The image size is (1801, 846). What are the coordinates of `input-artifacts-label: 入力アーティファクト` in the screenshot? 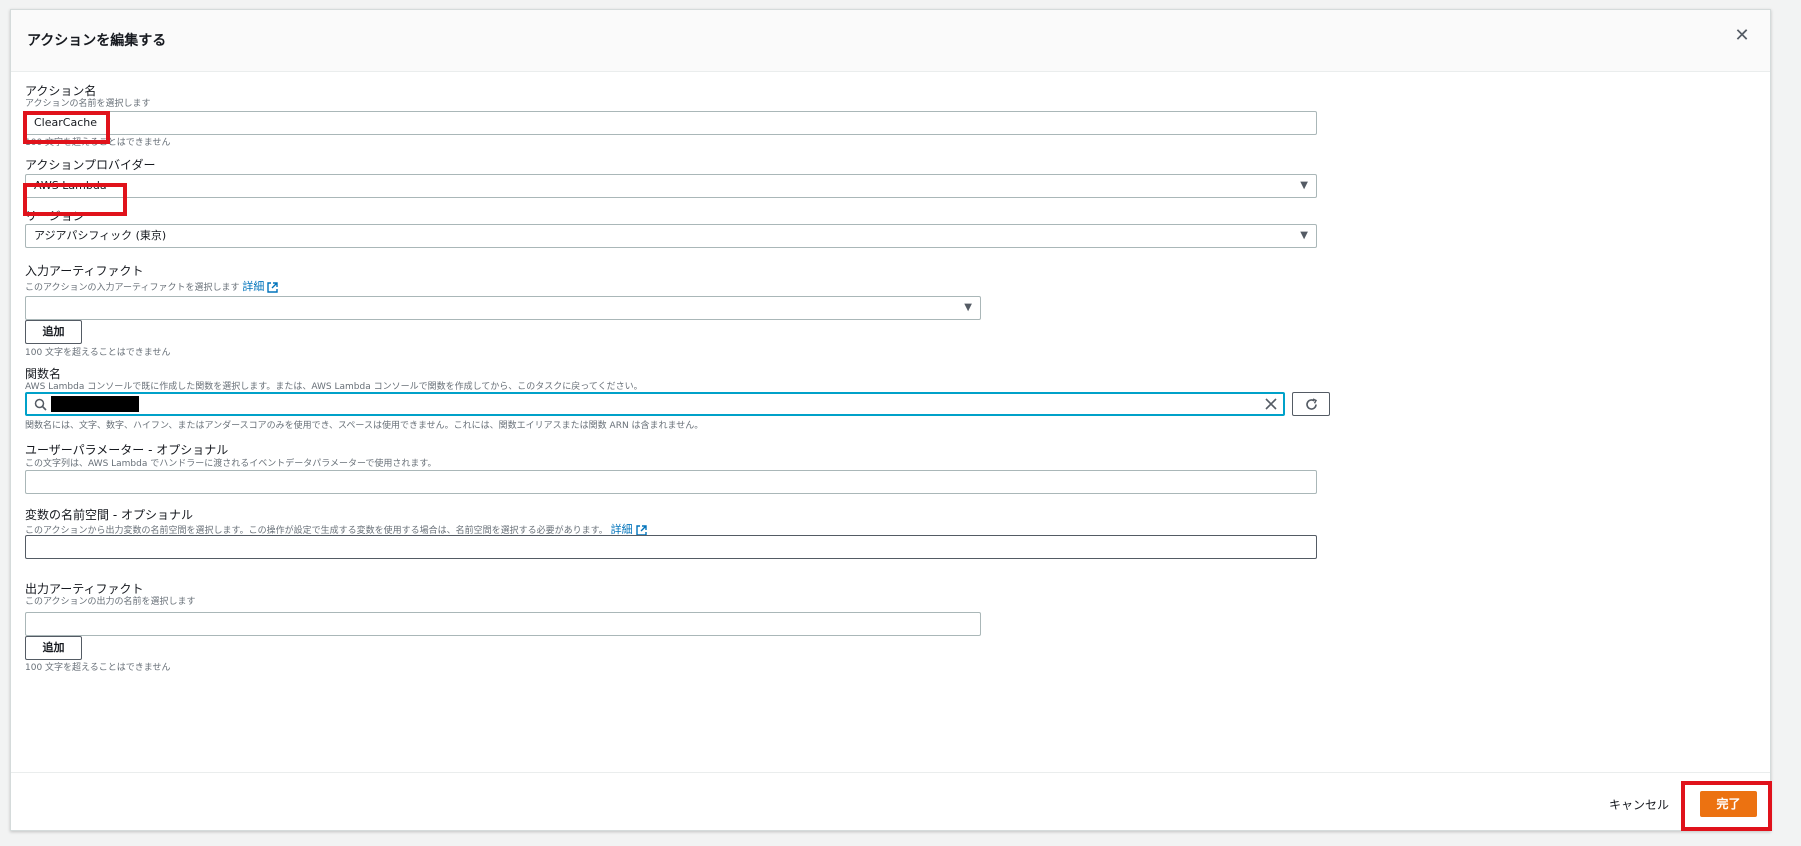 It's located at (84, 271).